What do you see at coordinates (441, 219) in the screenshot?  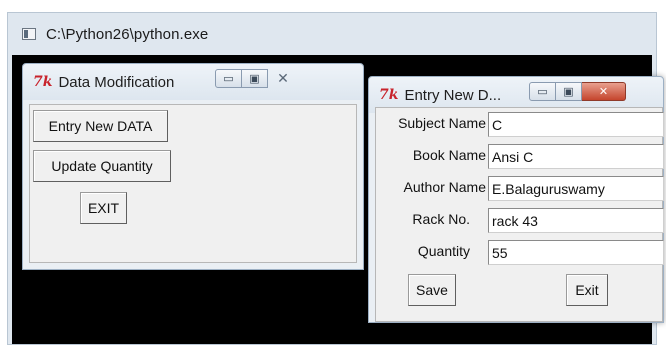 I see `rack-no-label: Rack No.` at bounding box center [441, 219].